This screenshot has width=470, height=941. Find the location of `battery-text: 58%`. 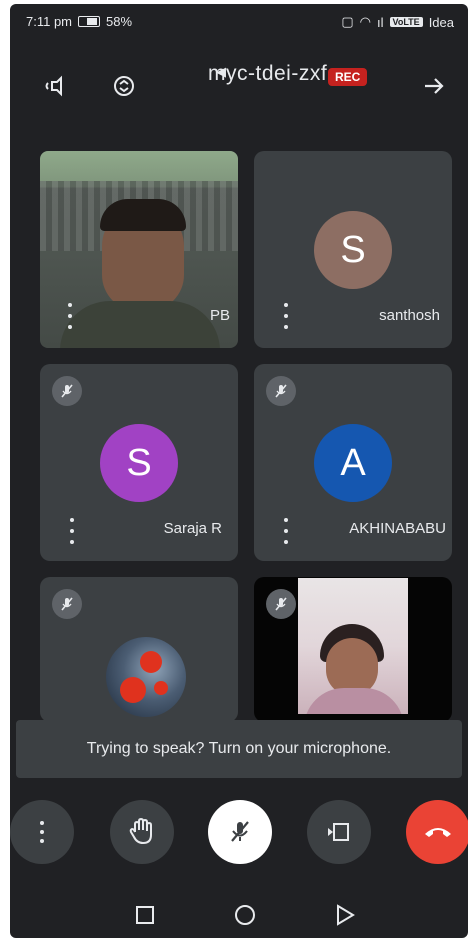

battery-text: 58% is located at coordinates (119, 21).